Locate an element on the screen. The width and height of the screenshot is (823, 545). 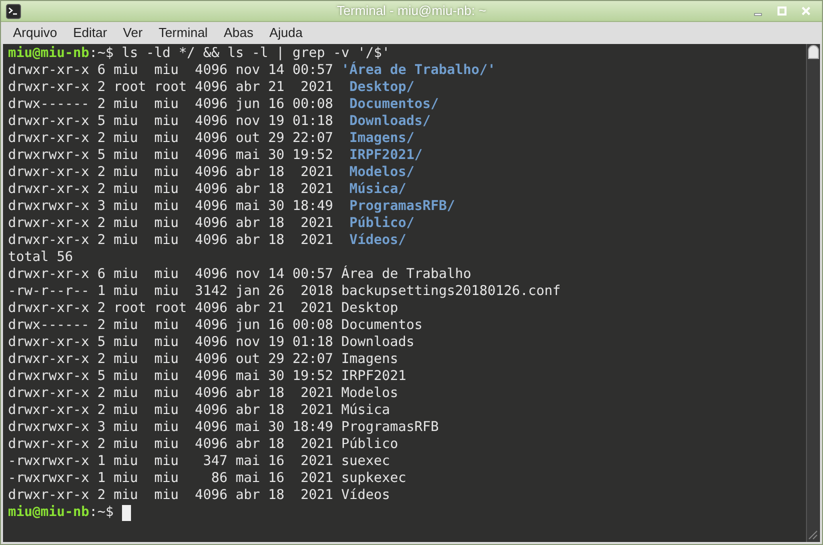
maximize-icon is located at coordinates (782, 11).